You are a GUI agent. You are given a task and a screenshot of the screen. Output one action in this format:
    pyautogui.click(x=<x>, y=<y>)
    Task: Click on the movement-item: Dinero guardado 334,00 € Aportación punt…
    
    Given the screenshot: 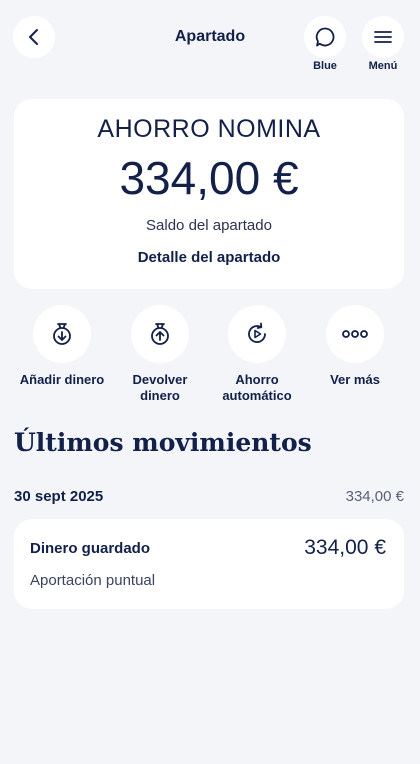 What is the action you would take?
    pyautogui.click(x=209, y=564)
    